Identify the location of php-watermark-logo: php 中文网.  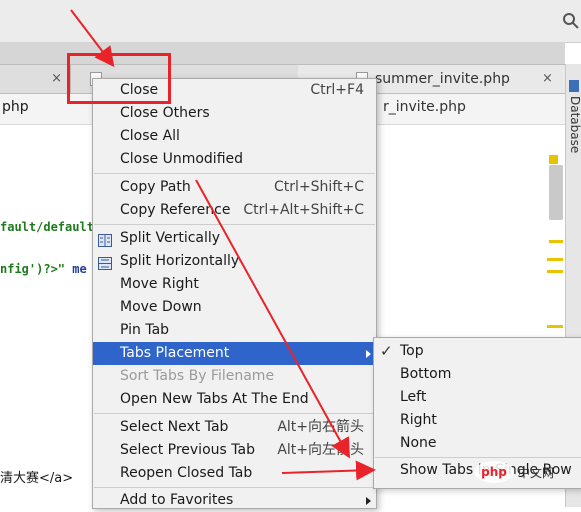
(522, 472).